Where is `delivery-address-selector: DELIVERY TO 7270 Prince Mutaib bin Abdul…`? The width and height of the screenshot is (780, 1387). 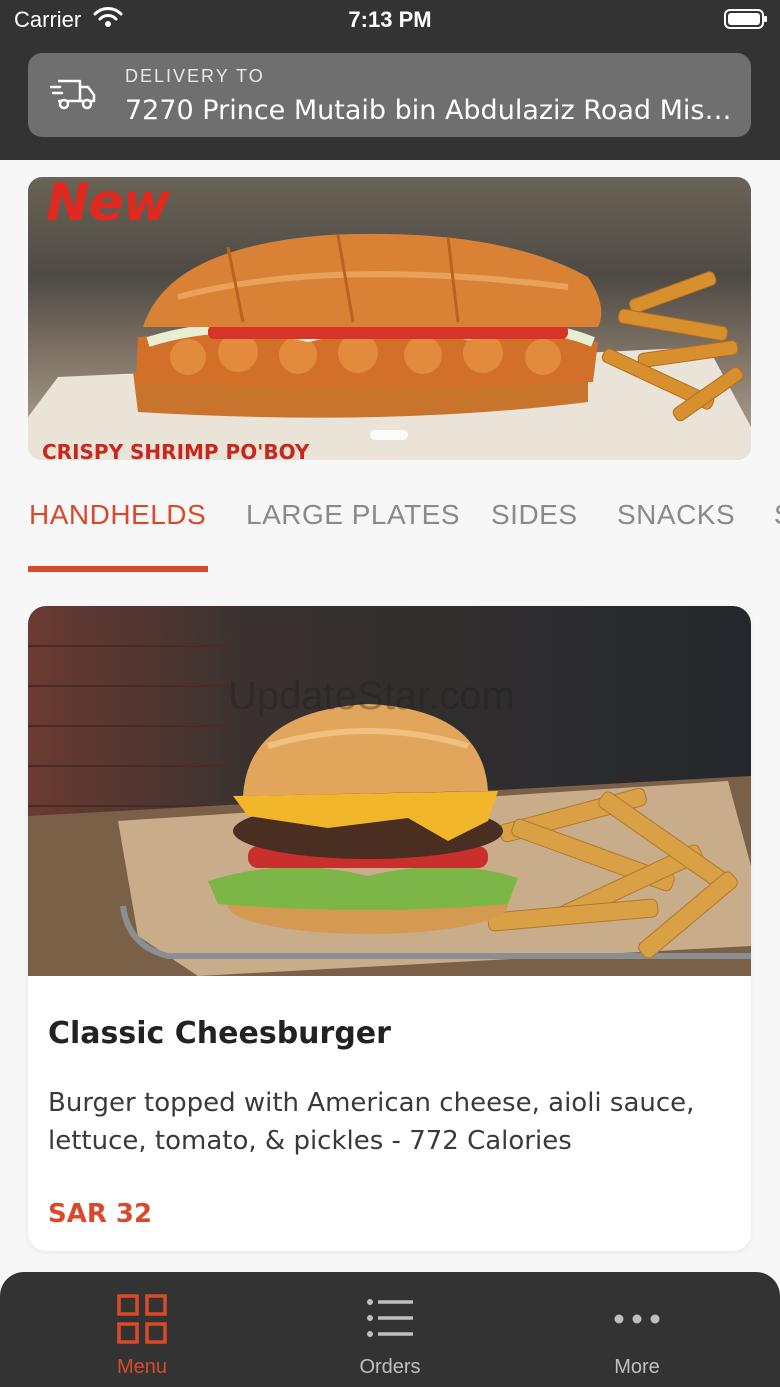
delivery-address-selector: DELIVERY TO 7270 Prince Mutaib bin Abdul… is located at coordinates (389, 95).